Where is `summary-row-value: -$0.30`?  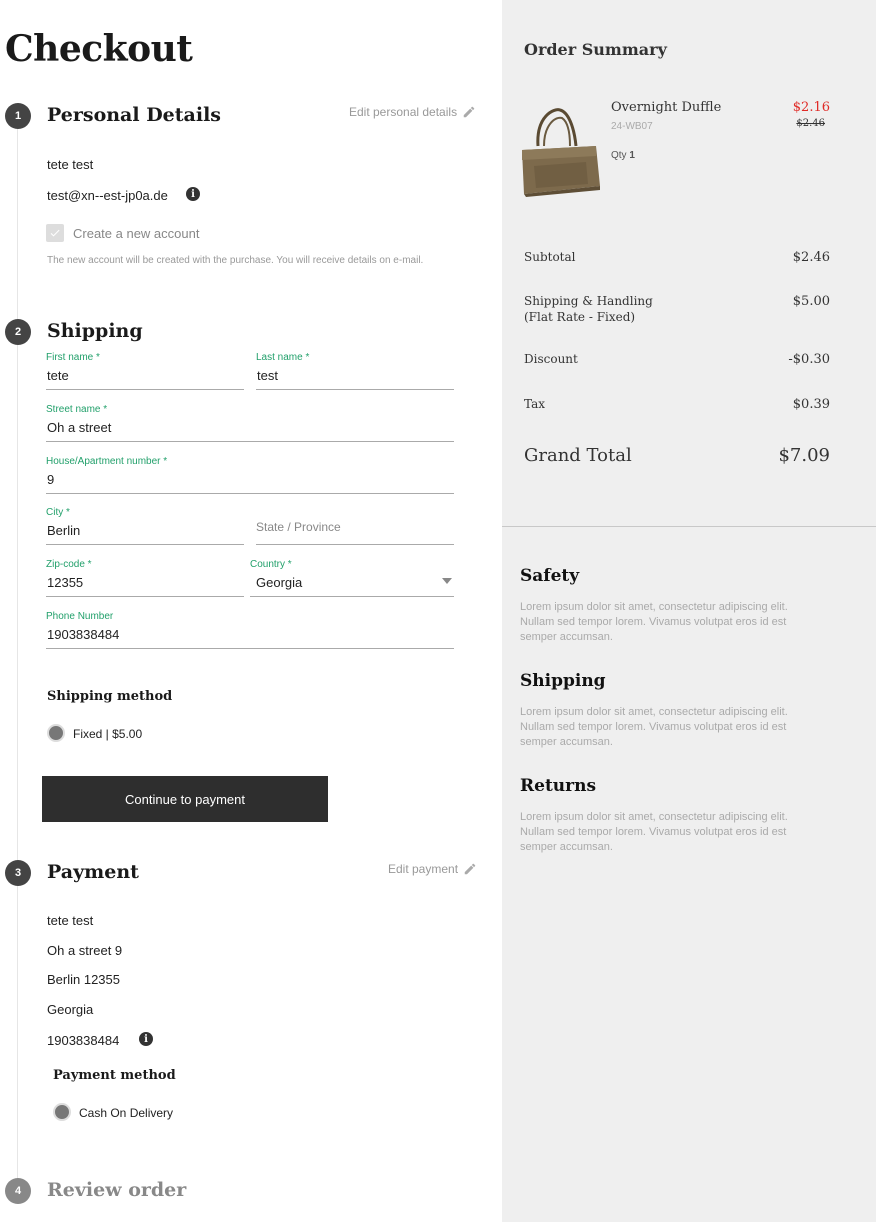
summary-row-value: -$0.30 is located at coordinates (809, 359).